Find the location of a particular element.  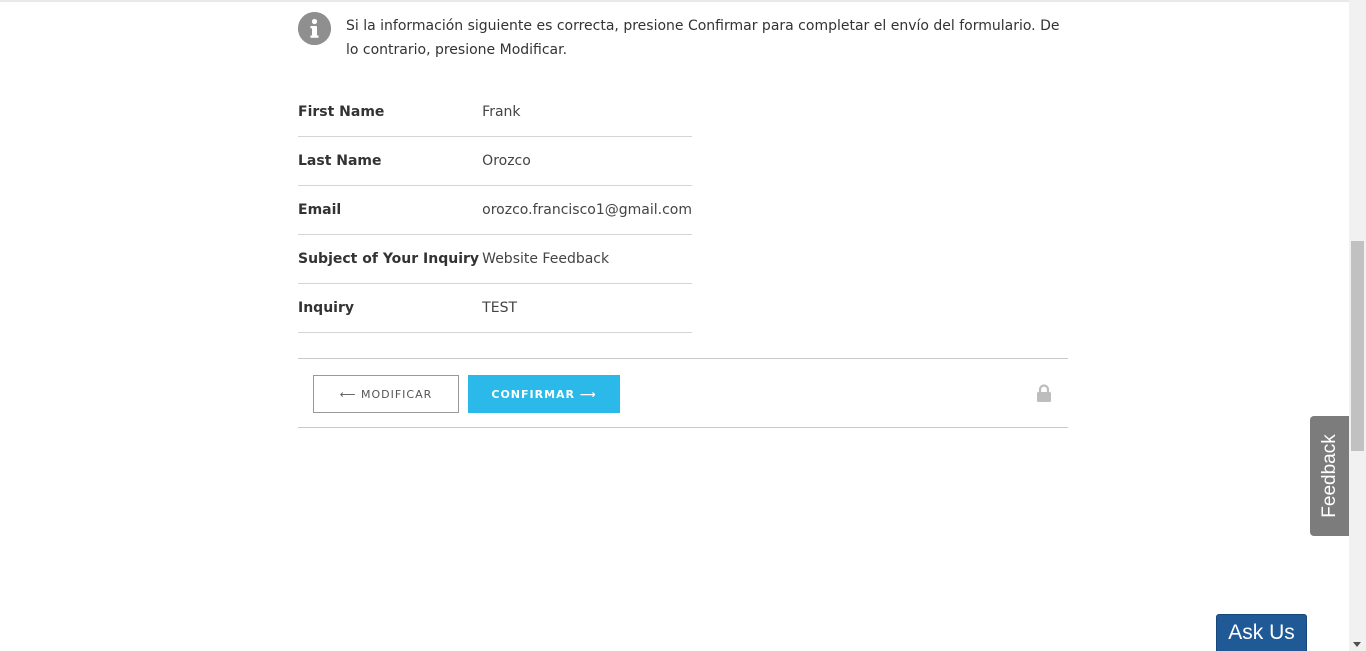

field-label: Subject of Your Inquiry is located at coordinates (390, 259).